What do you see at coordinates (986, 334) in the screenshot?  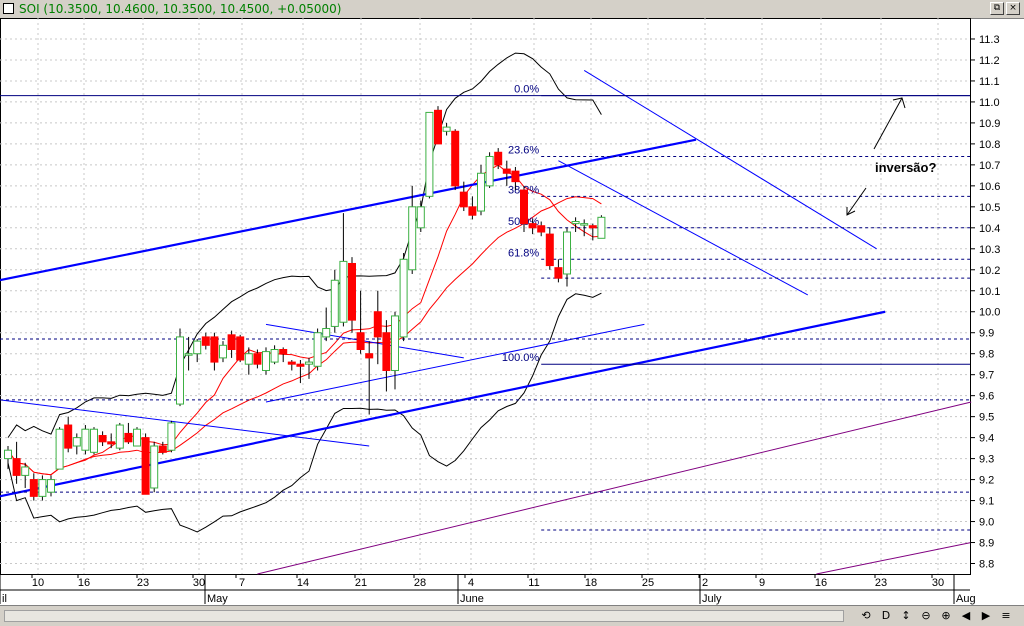 I see `y-tick-label: 9.9` at bounding box center [986, 334].